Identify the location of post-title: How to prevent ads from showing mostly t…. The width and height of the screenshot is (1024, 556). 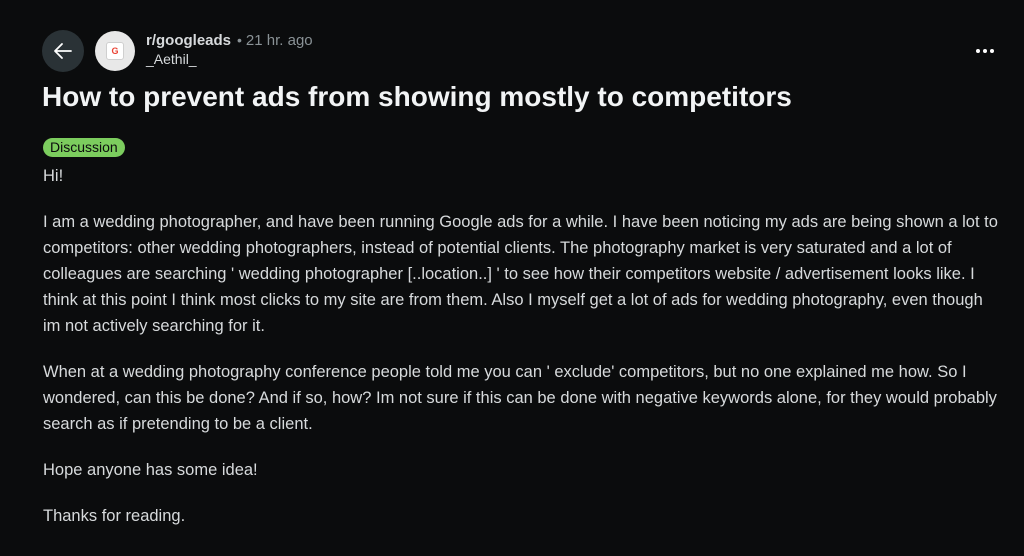
(417, 97).